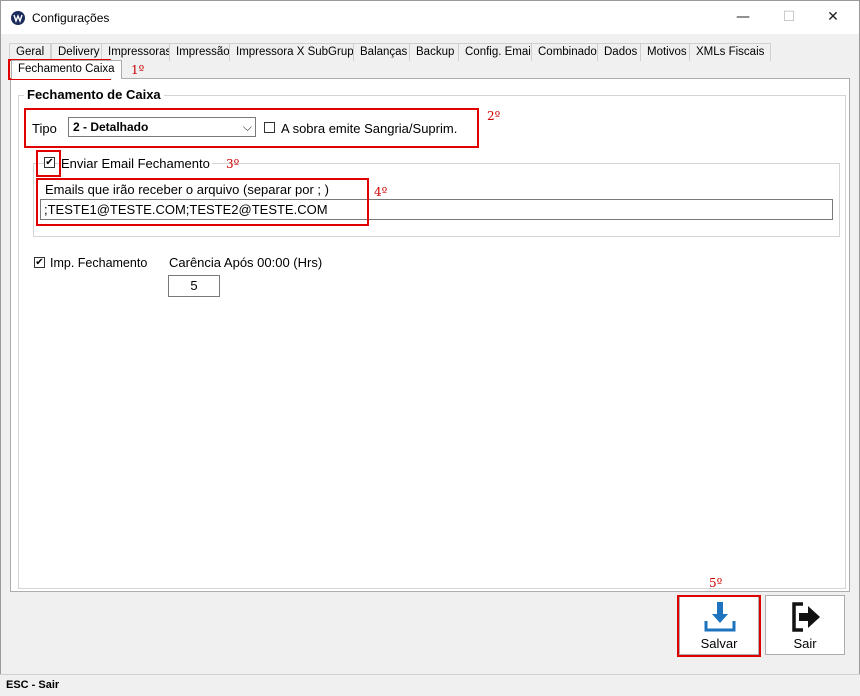  Describe the element at coordinates (435, 52) in the screenshot. I see `tab-backup: Backup` at that location.